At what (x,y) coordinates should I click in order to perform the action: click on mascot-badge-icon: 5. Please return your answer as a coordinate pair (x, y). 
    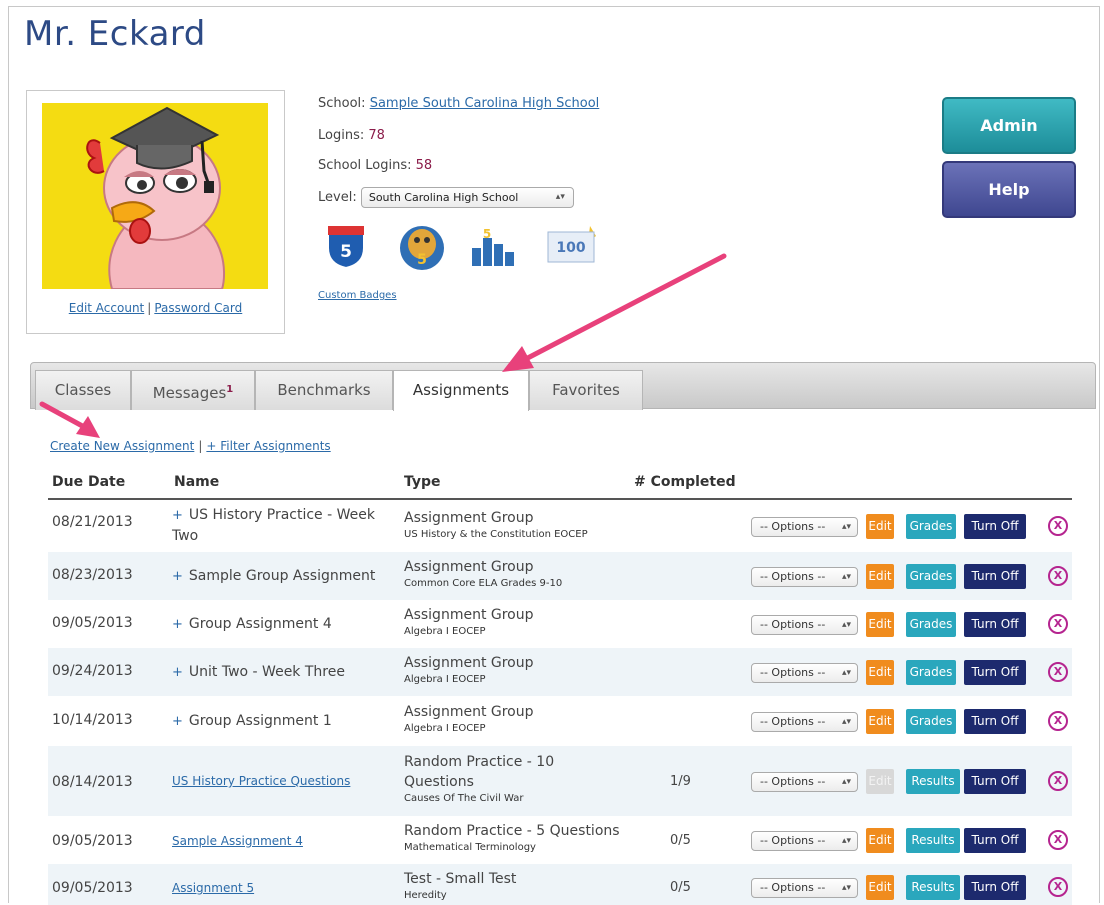
    Looking at the image, I should click on (422, 249).